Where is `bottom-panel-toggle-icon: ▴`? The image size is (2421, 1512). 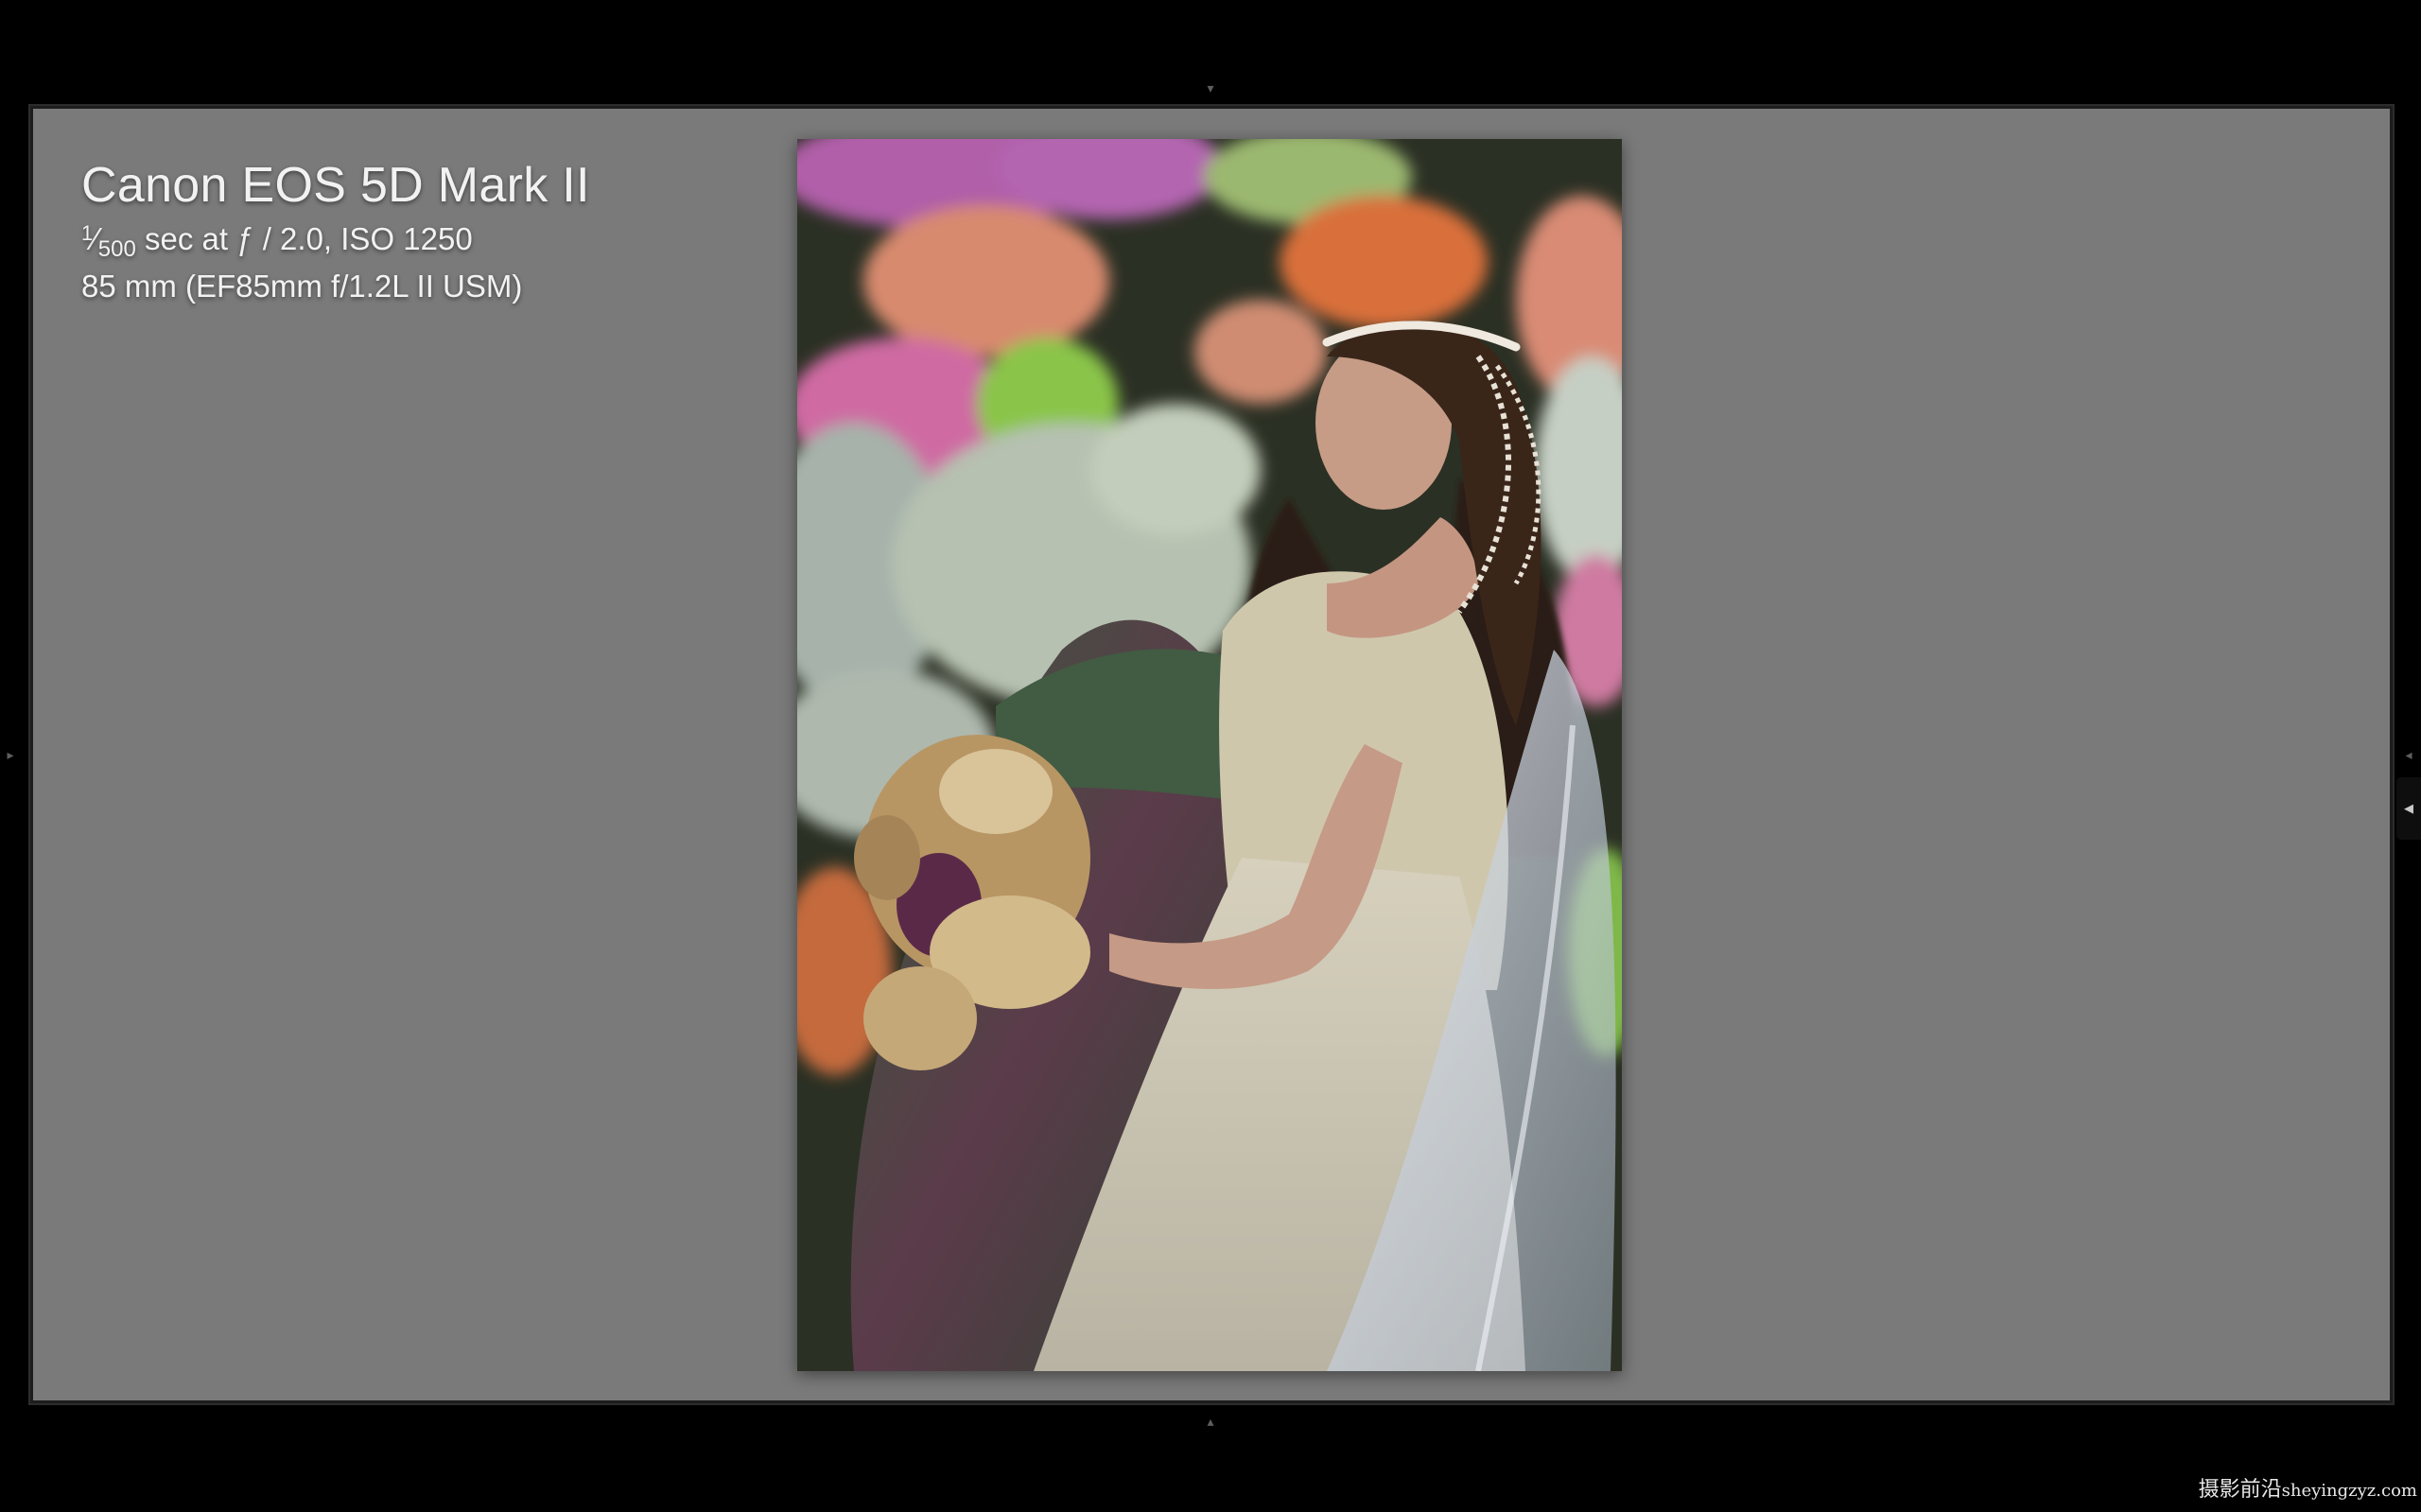 bottom-panel-toggle-icon: ▴ is located at coordinates (1210, 1421).